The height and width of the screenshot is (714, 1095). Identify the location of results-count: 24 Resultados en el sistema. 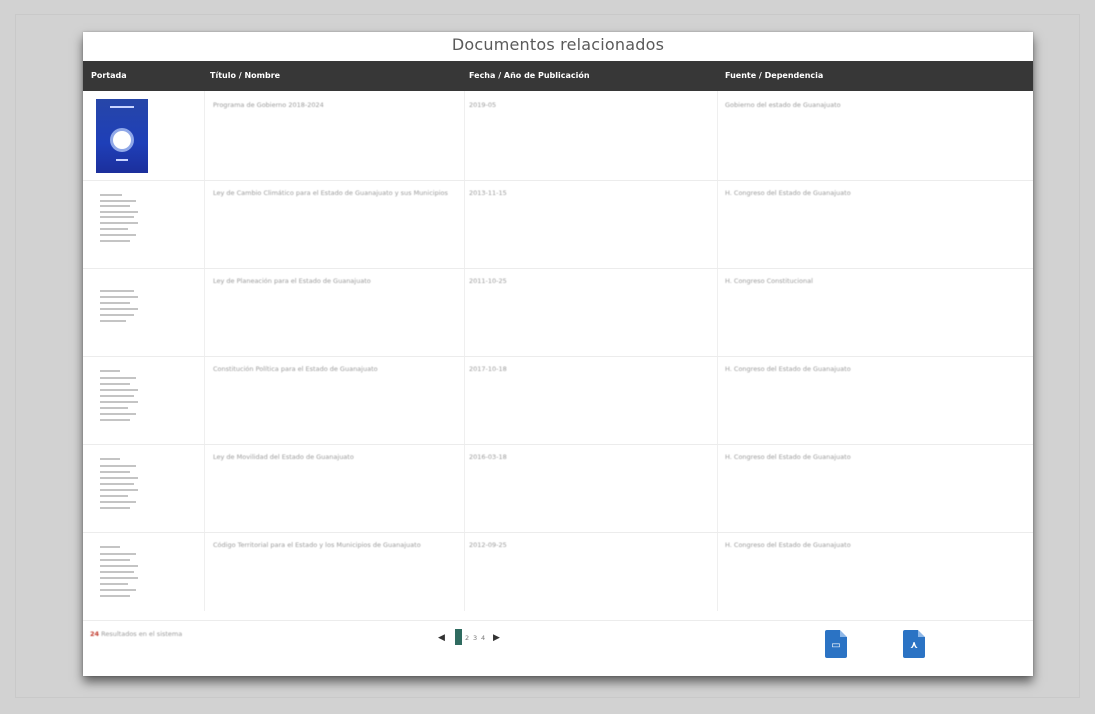
(136, 634).